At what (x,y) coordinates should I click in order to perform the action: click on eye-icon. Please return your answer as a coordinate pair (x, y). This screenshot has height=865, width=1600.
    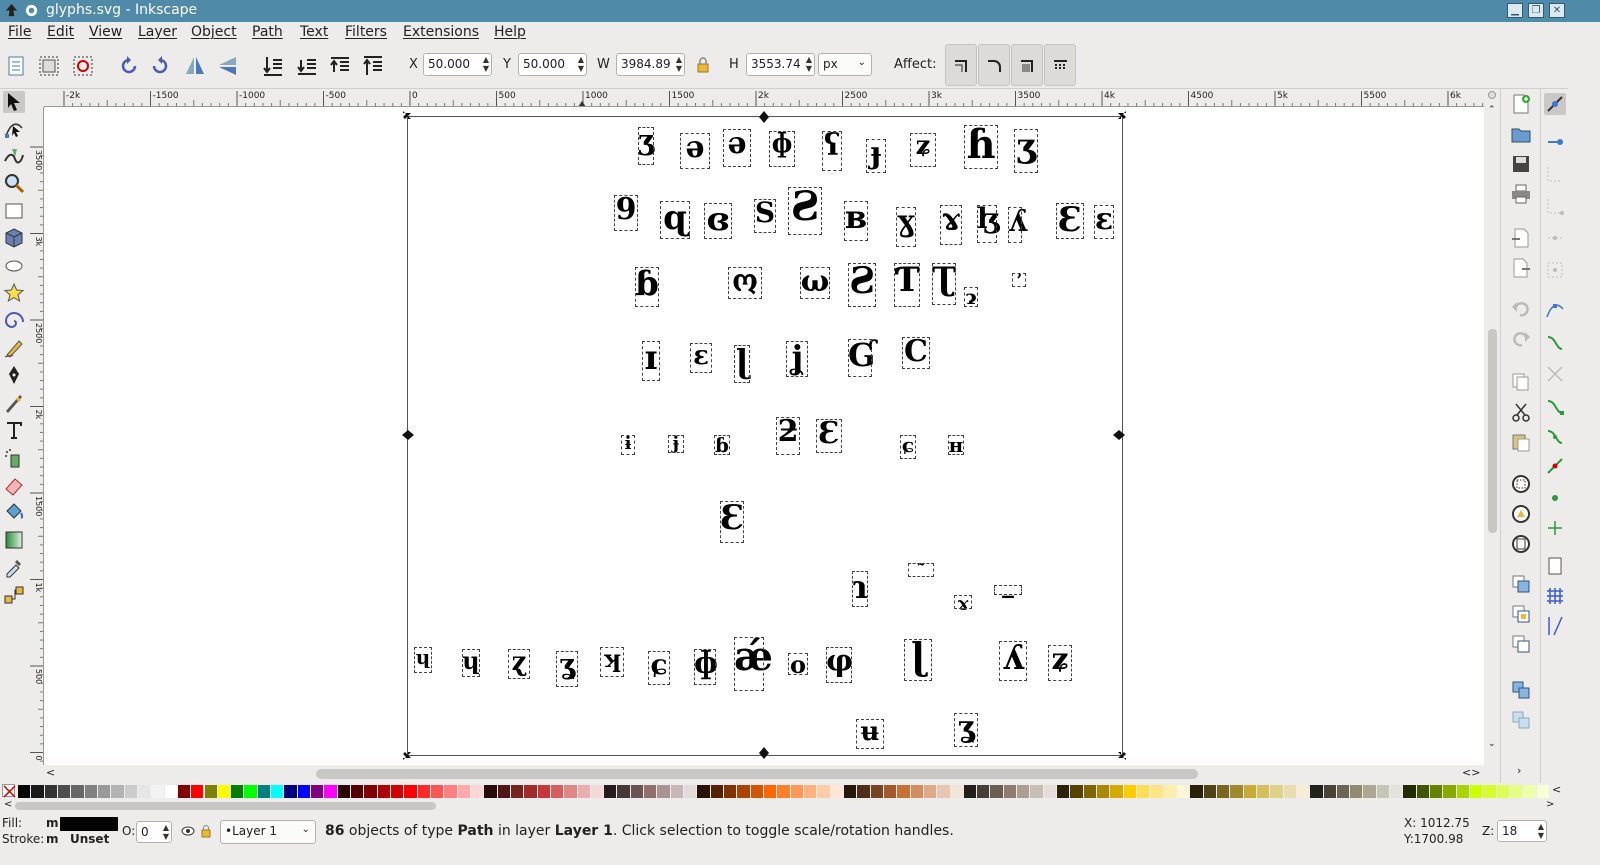
    Looking at the image, I should click on (188, 831).